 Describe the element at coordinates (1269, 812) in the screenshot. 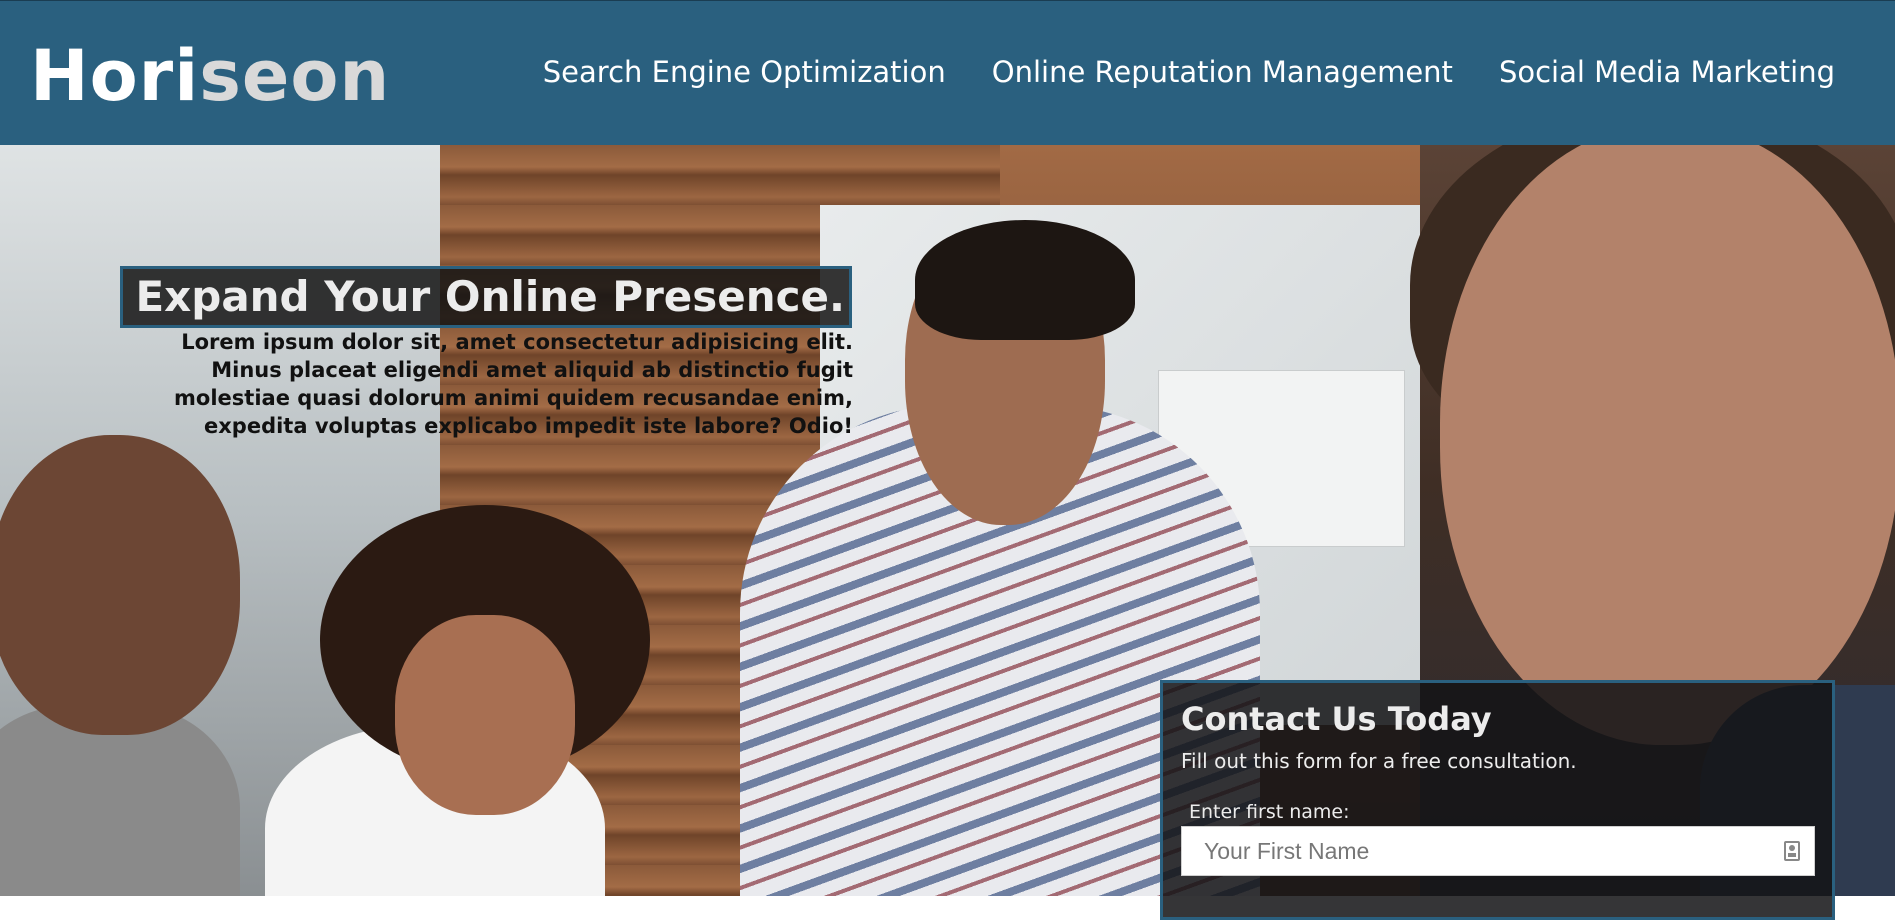

I see `first-name-label: Enter first name:` at that location.